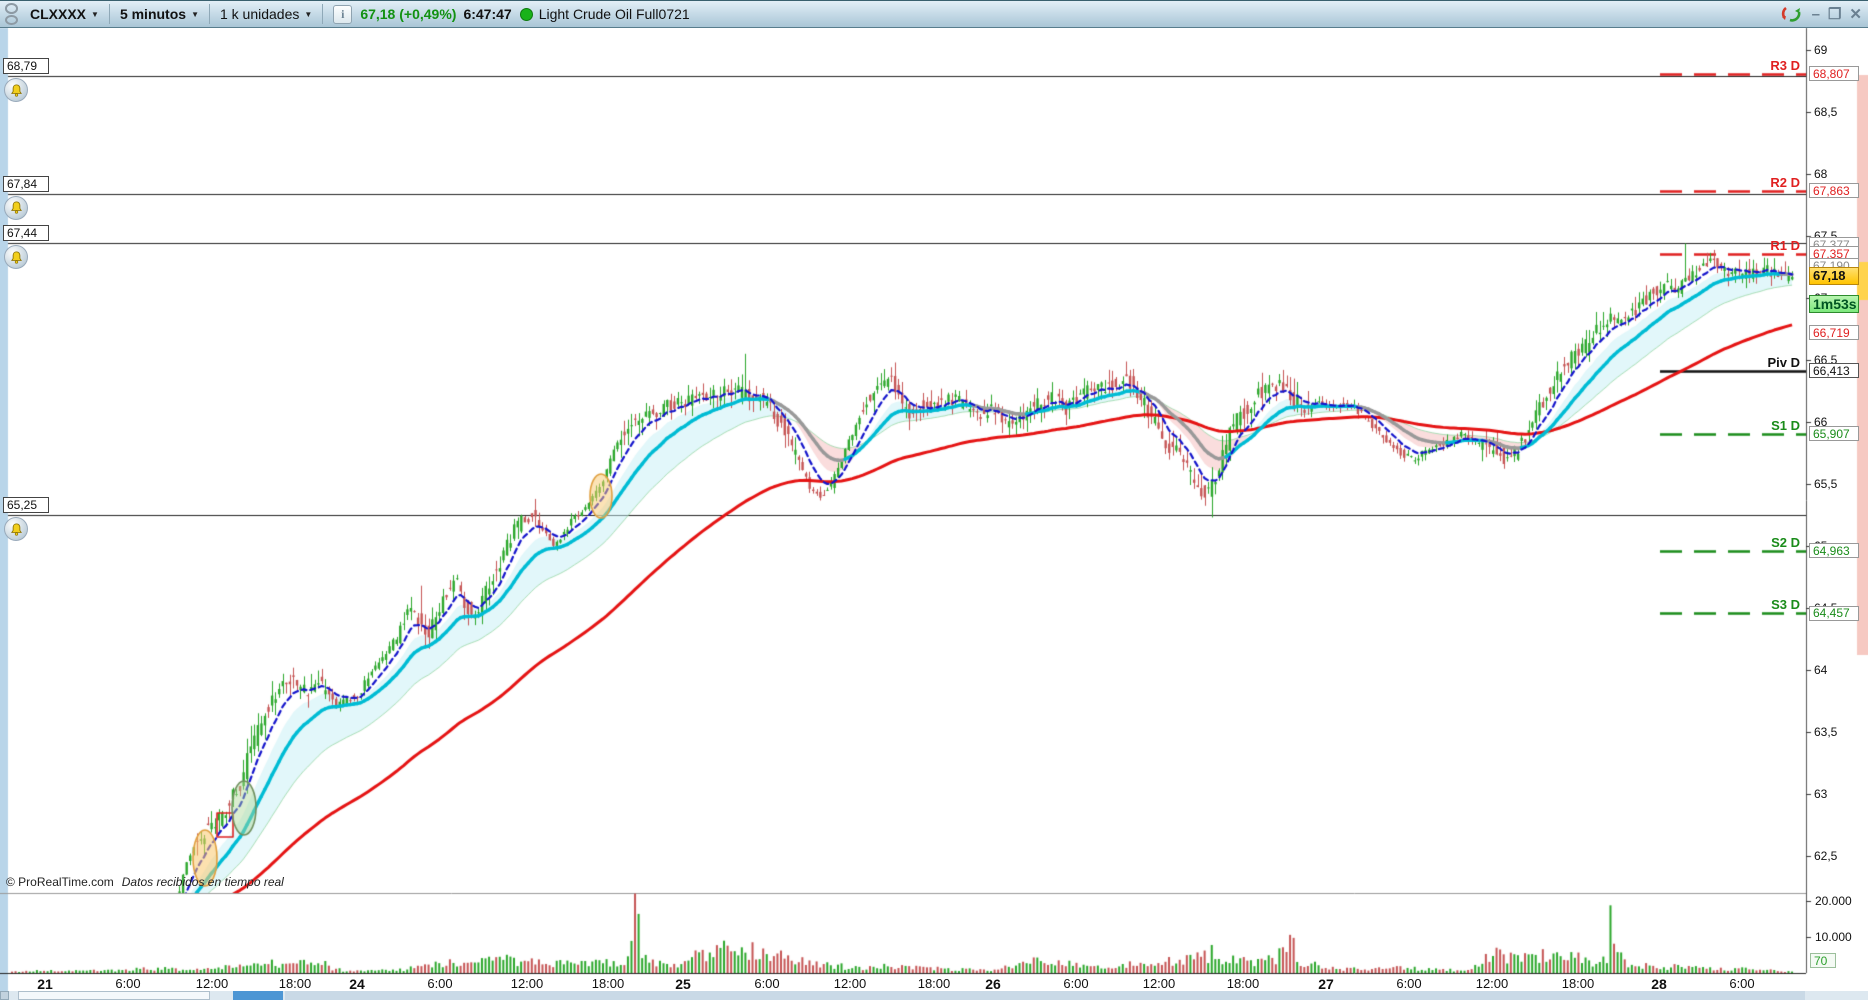 The image size is (1868, 1000). I want to click on instrument-name: Light Crude Oil Full0721, so click(614, 14).